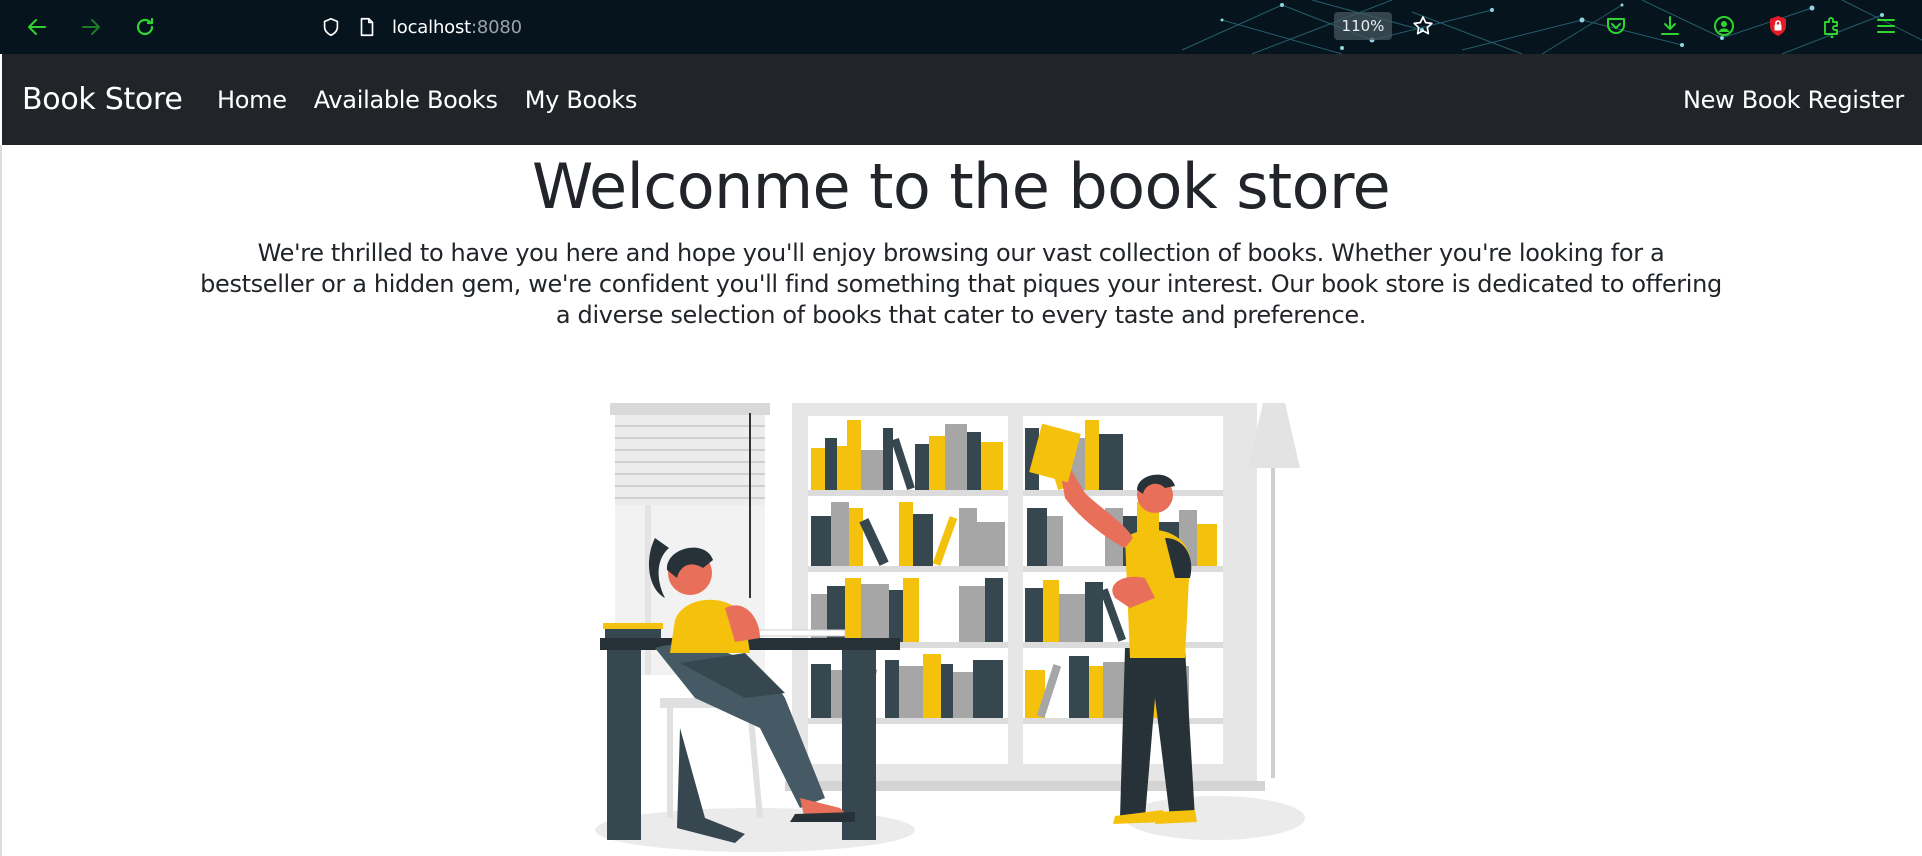 This screenshot has height=856, width=1922. What do you see at coordinates (431, 27) in the screenshot?
I see `url-host: localhost` at bounding box center [431, 27].